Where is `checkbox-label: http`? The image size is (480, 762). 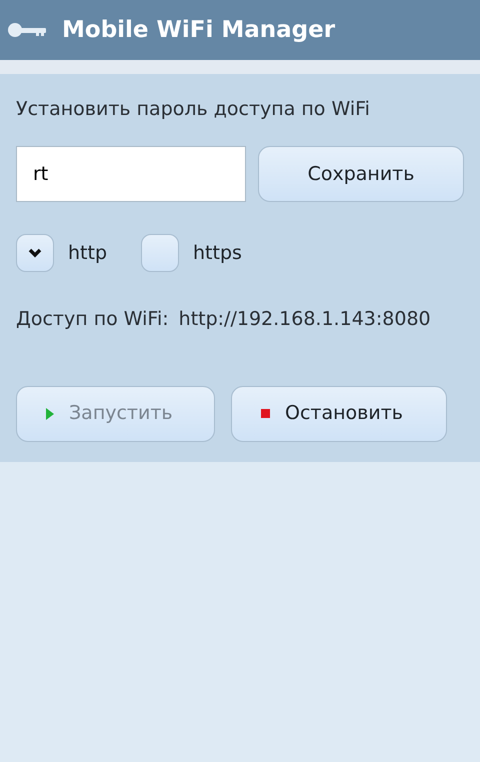 checkbox-label: http is located at coordinates (88, 253).